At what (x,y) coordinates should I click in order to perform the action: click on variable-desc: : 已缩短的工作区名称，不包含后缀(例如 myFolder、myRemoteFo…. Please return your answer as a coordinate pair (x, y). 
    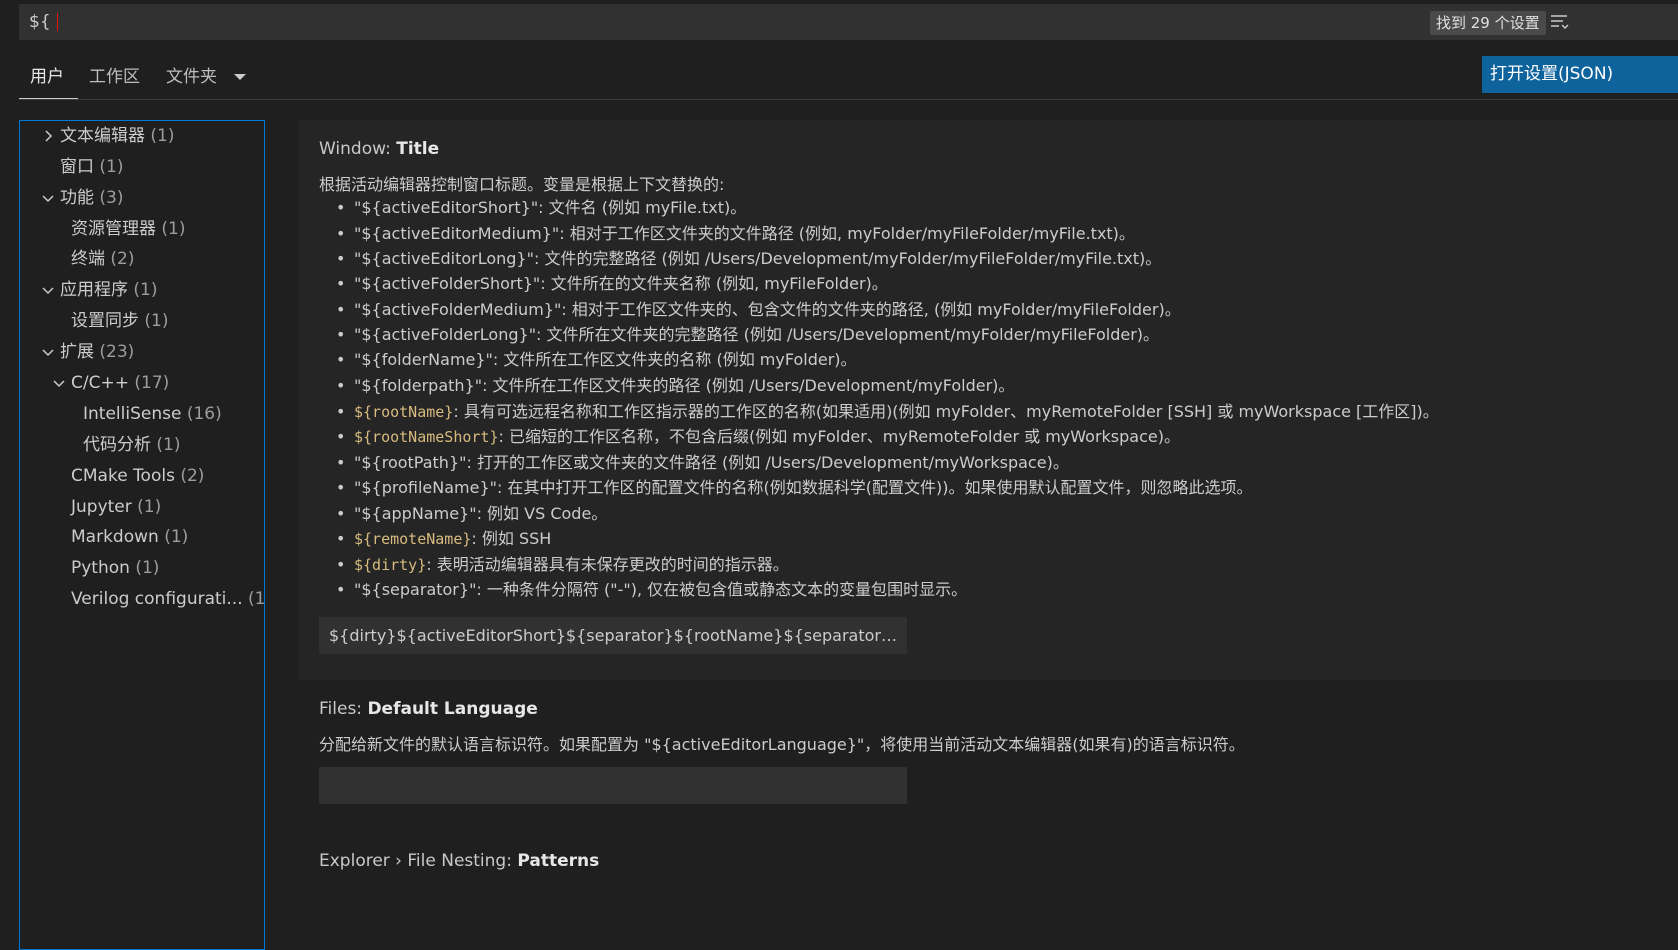
    Looking at the image, I should click on (839, 436).